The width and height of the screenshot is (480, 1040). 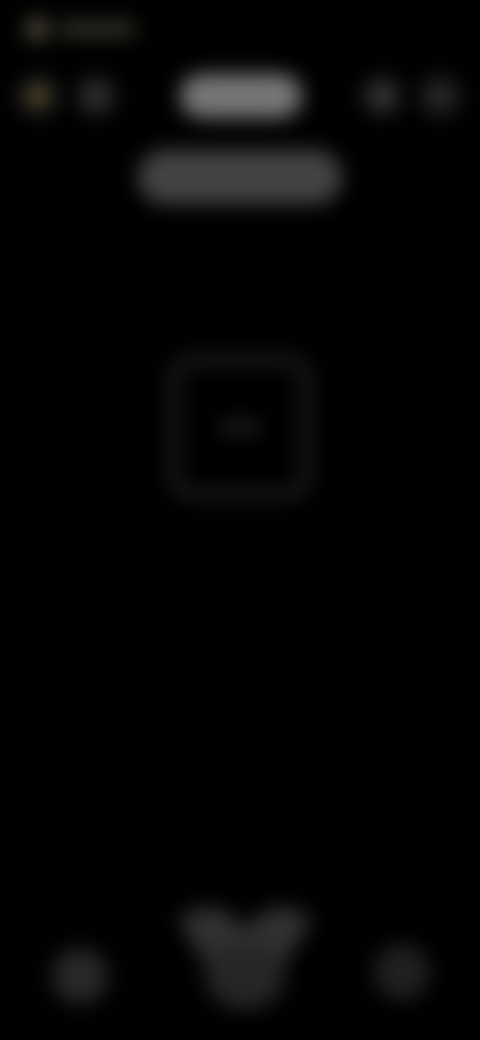 What do you see at coordinates (240, 177) in the screenshot?
I see `subtitle-pill` at bounding box center [240, 177].